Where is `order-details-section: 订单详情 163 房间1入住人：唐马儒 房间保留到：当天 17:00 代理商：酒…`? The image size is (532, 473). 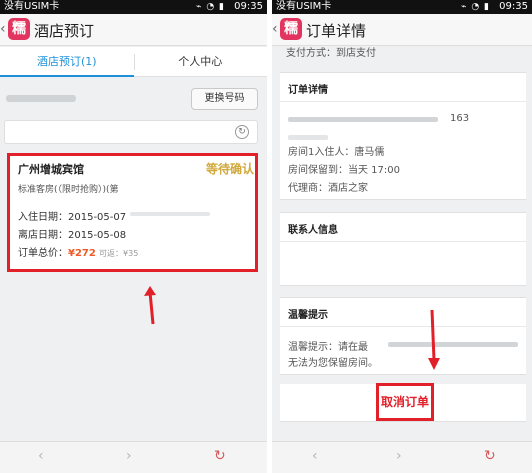
order-details-section: 订单详情 163 房间1入住人：唐马儒 房间保留到：当天 17:00 代理商：酒… is located at coordinates (403, 136).